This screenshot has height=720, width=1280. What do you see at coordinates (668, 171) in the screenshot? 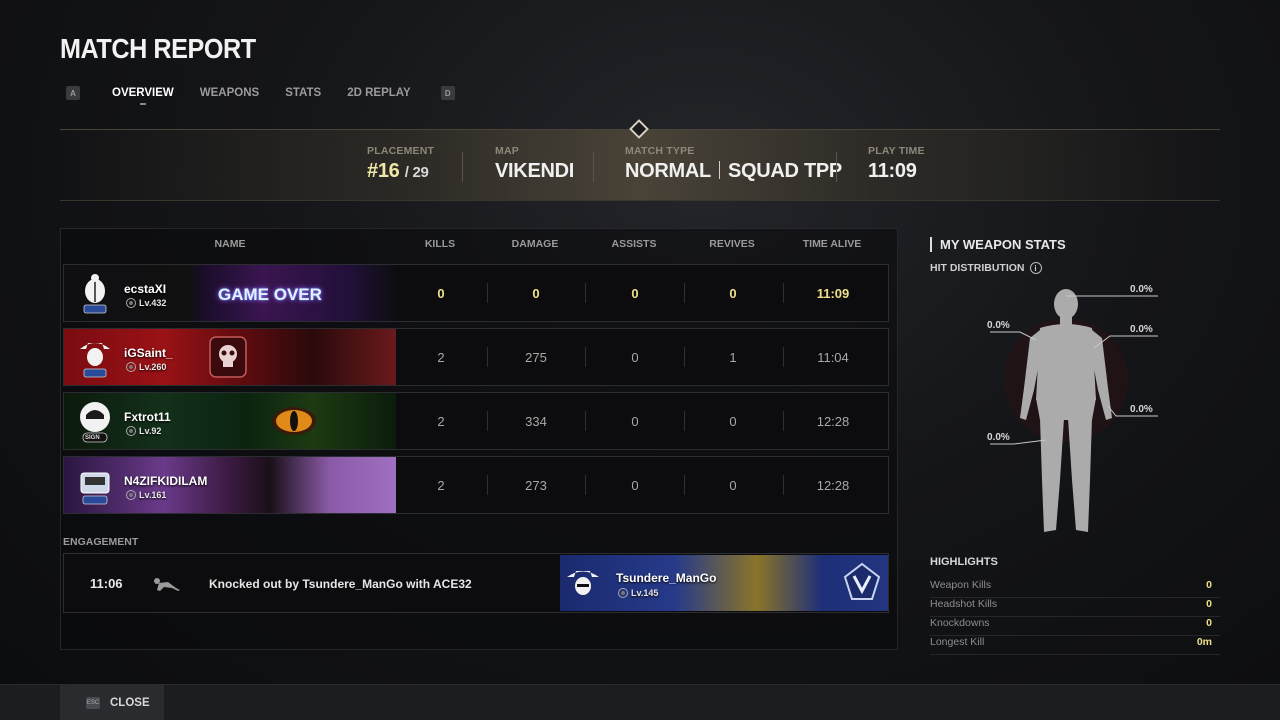
I see `match-mode: NORMAL` at bounding box center [668, 171].